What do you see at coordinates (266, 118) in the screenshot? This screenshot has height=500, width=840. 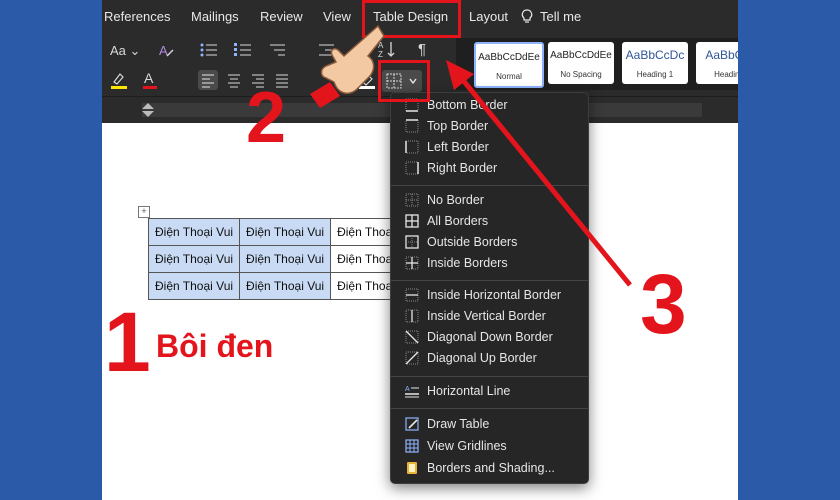 I see `step-2-number: 2` at bounding box center [266, 118].